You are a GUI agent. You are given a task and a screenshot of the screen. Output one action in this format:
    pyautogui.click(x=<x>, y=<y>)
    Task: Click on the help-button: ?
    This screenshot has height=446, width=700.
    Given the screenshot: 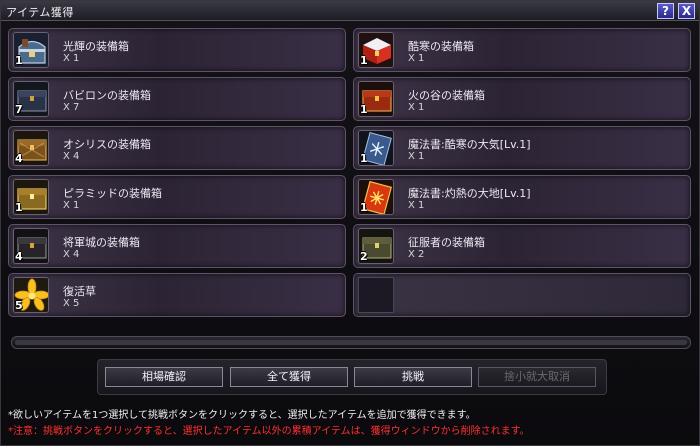 What is the action you would take?
    pyautogui.click(x=665, y=11)
    